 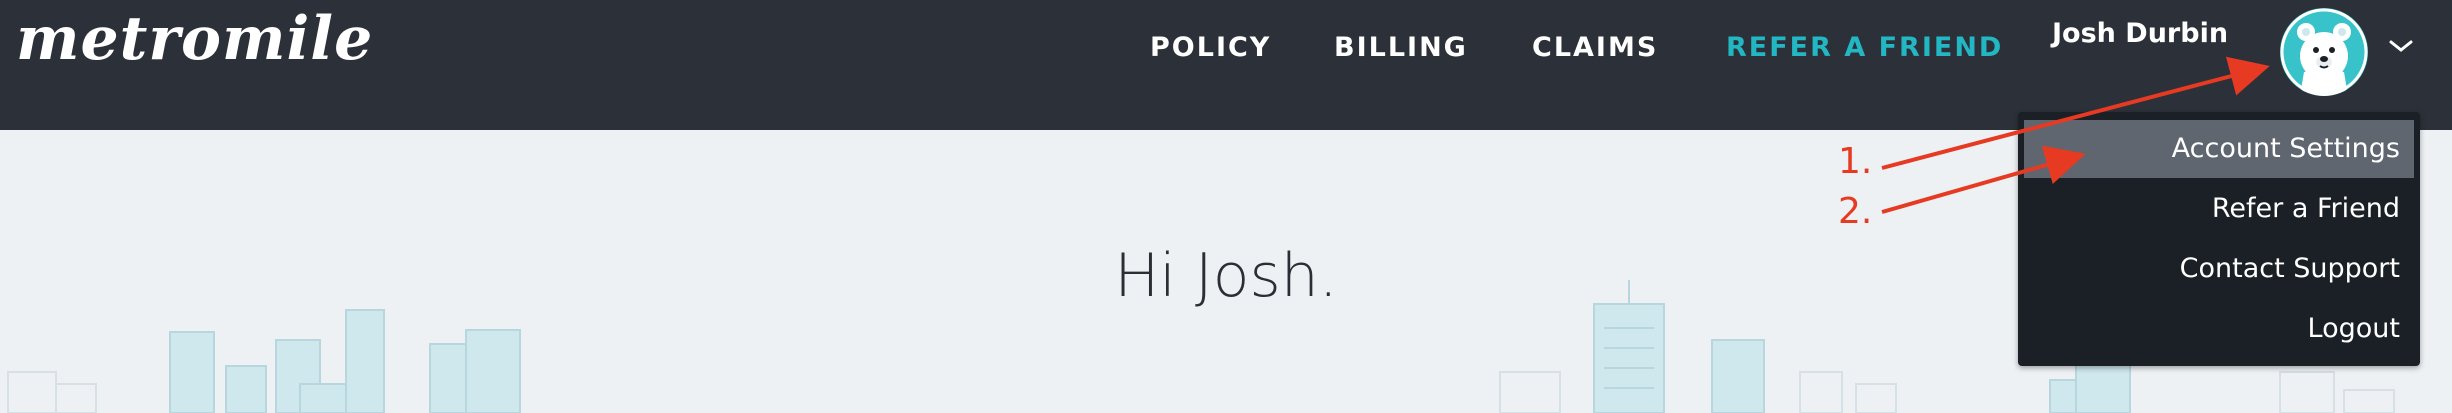 I want to click on annotation-step-1: 1., so click(x=1855, y=161).